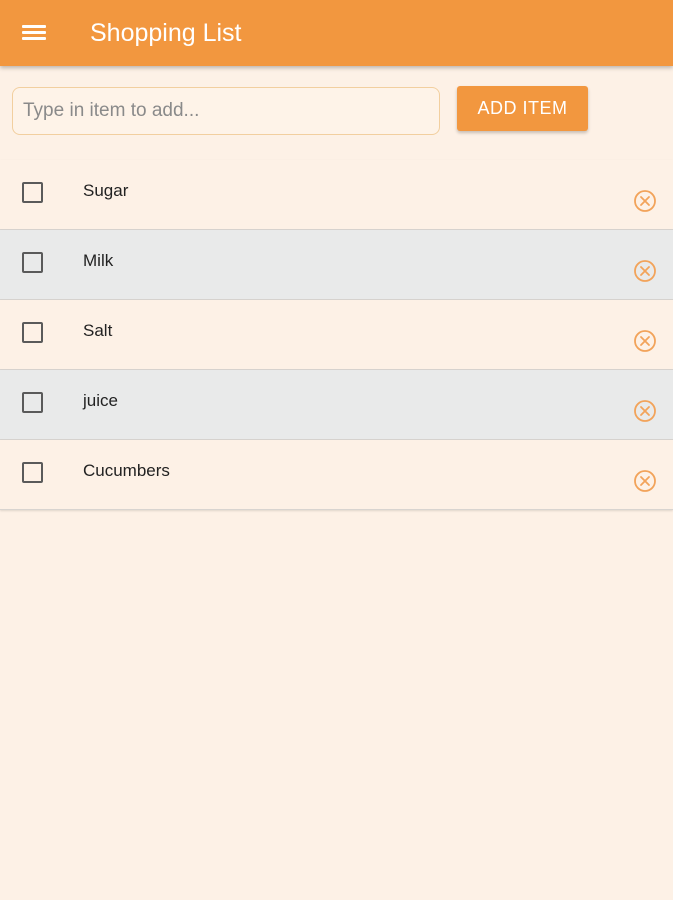 The height and width of the screenshot is (900, 673). I want to click on page-title: Shopping List, so click(166, 33).